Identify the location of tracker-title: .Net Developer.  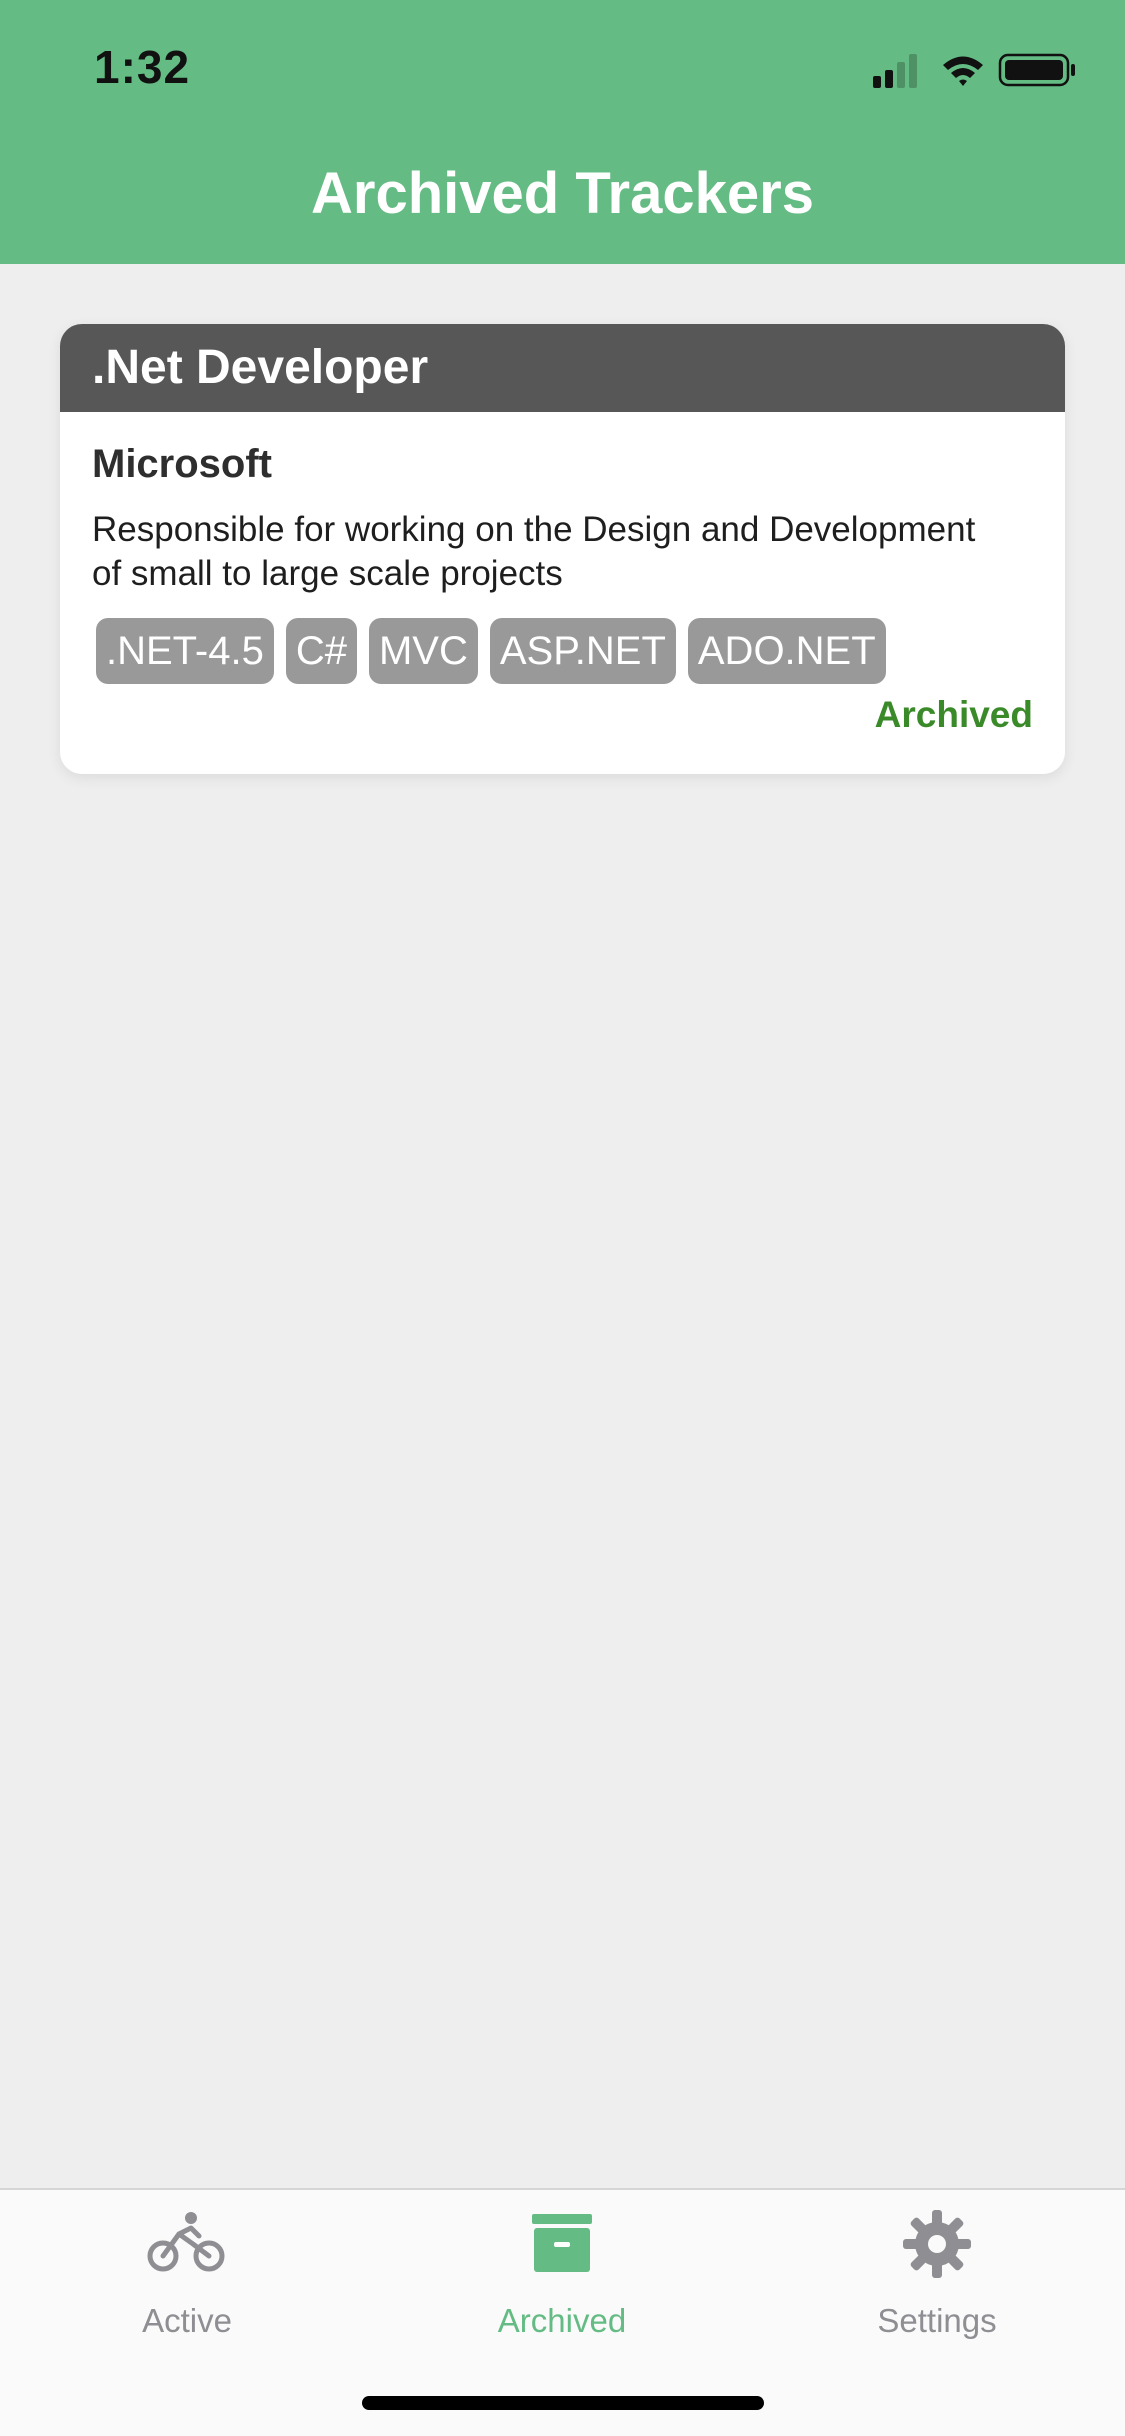
(562, 368).